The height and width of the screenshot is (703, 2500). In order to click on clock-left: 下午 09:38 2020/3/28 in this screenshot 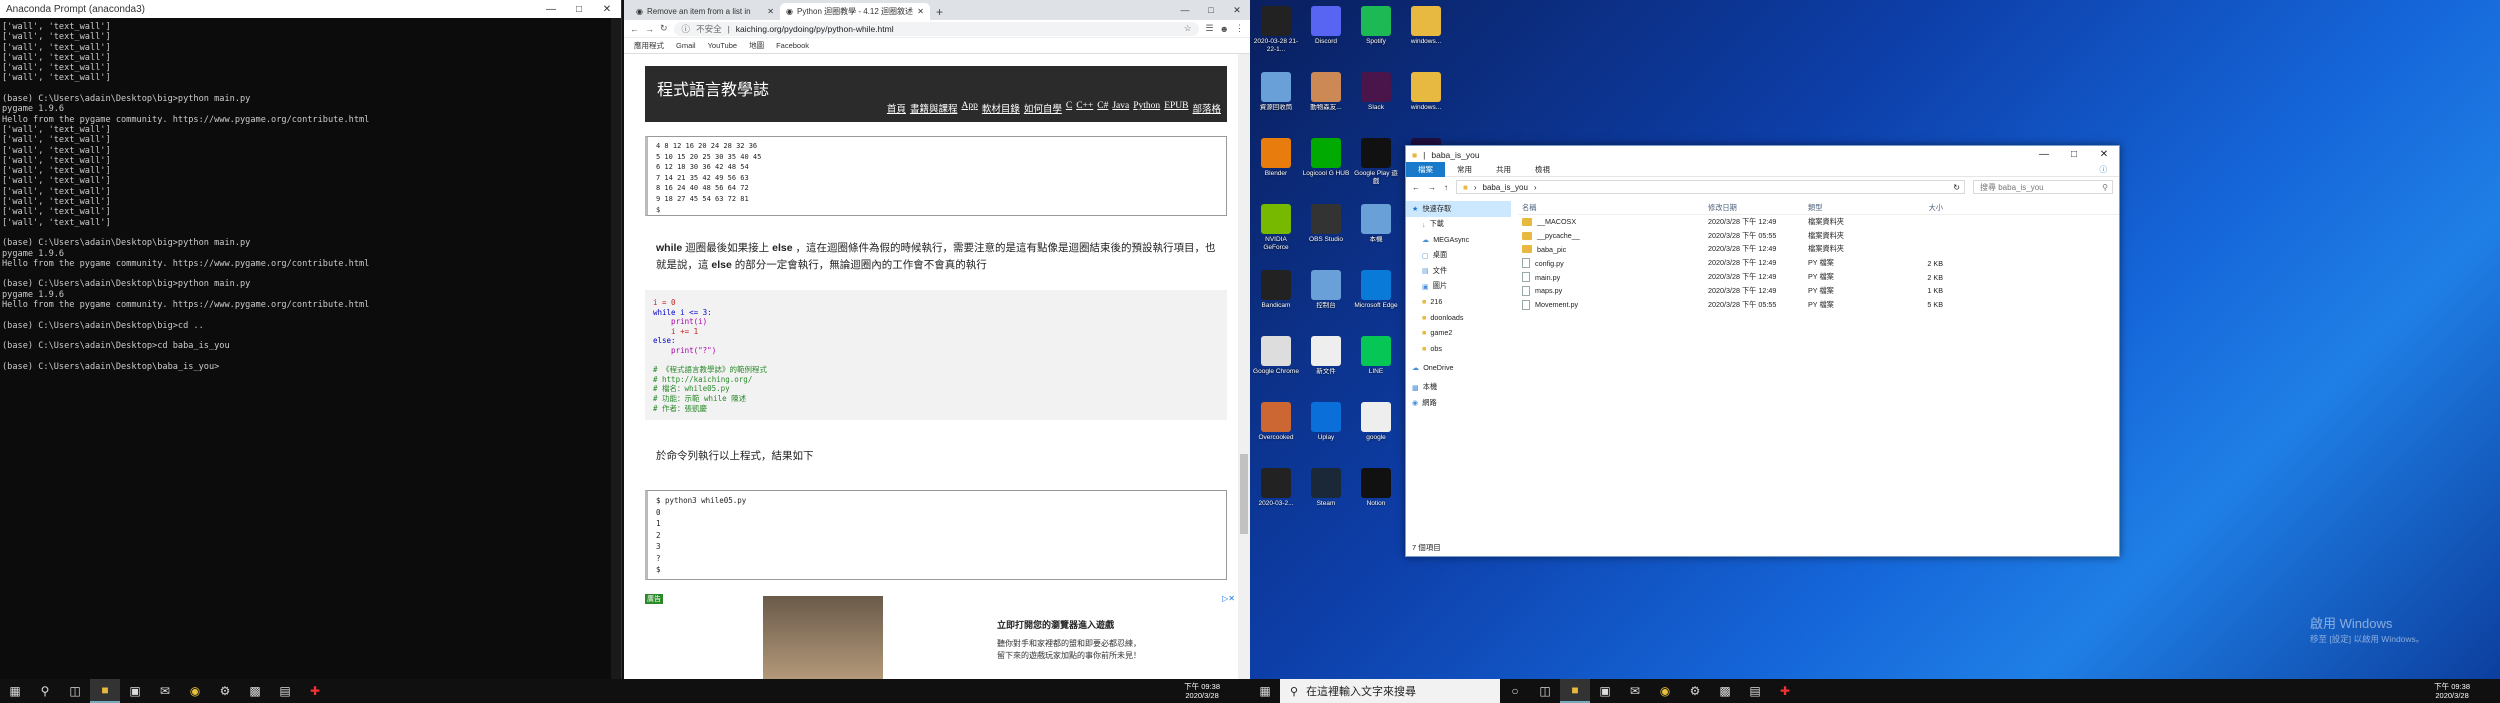, I will do `click(1217, 691)`.